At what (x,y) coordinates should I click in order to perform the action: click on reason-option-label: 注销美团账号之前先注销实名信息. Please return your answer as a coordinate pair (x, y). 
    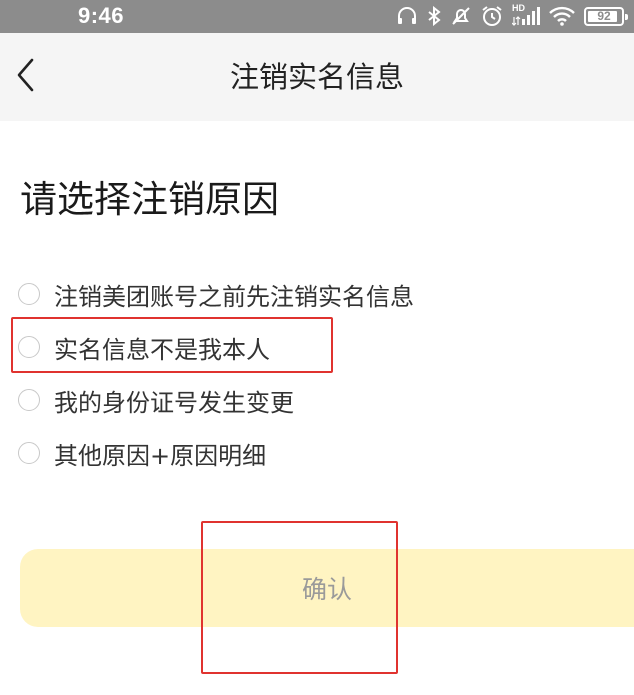
    Looking at the image, I should click on (234, 296).